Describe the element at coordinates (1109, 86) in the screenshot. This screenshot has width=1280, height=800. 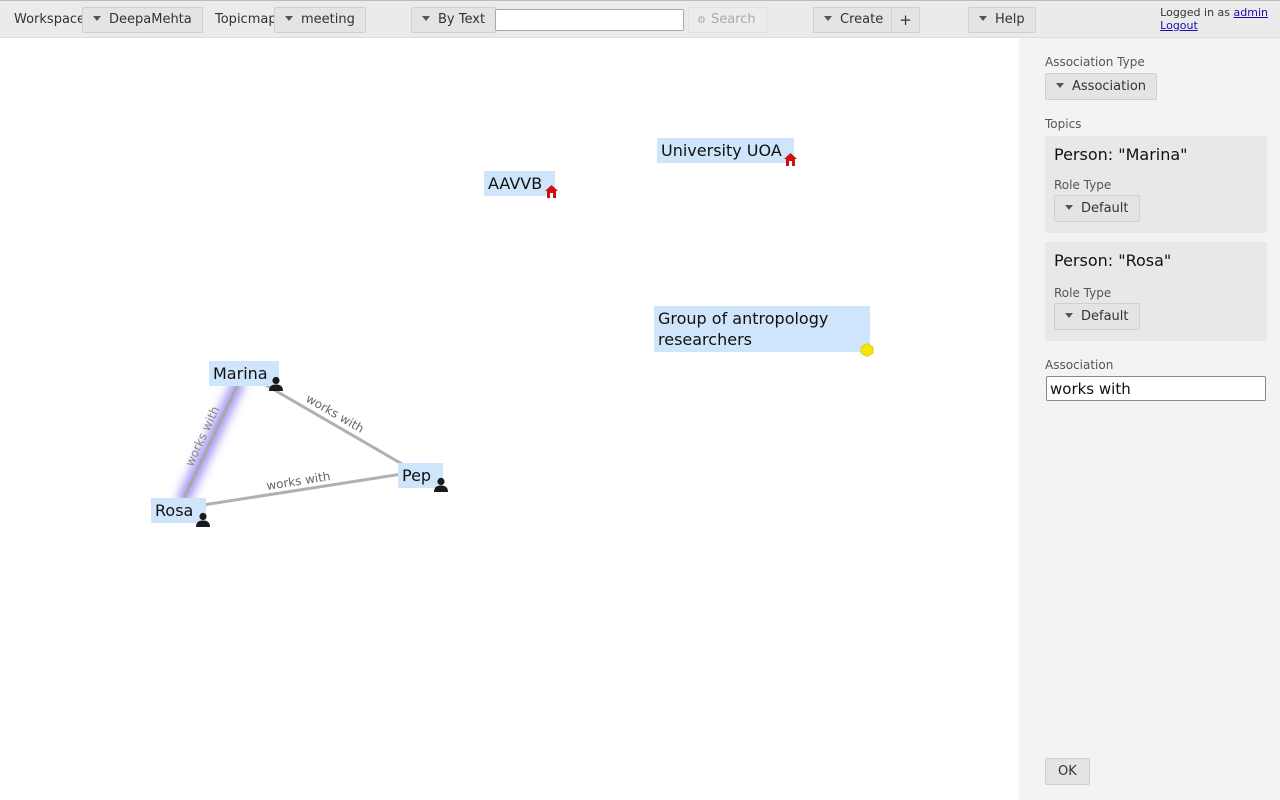
I see `assoc-type-value: Association` at that location.